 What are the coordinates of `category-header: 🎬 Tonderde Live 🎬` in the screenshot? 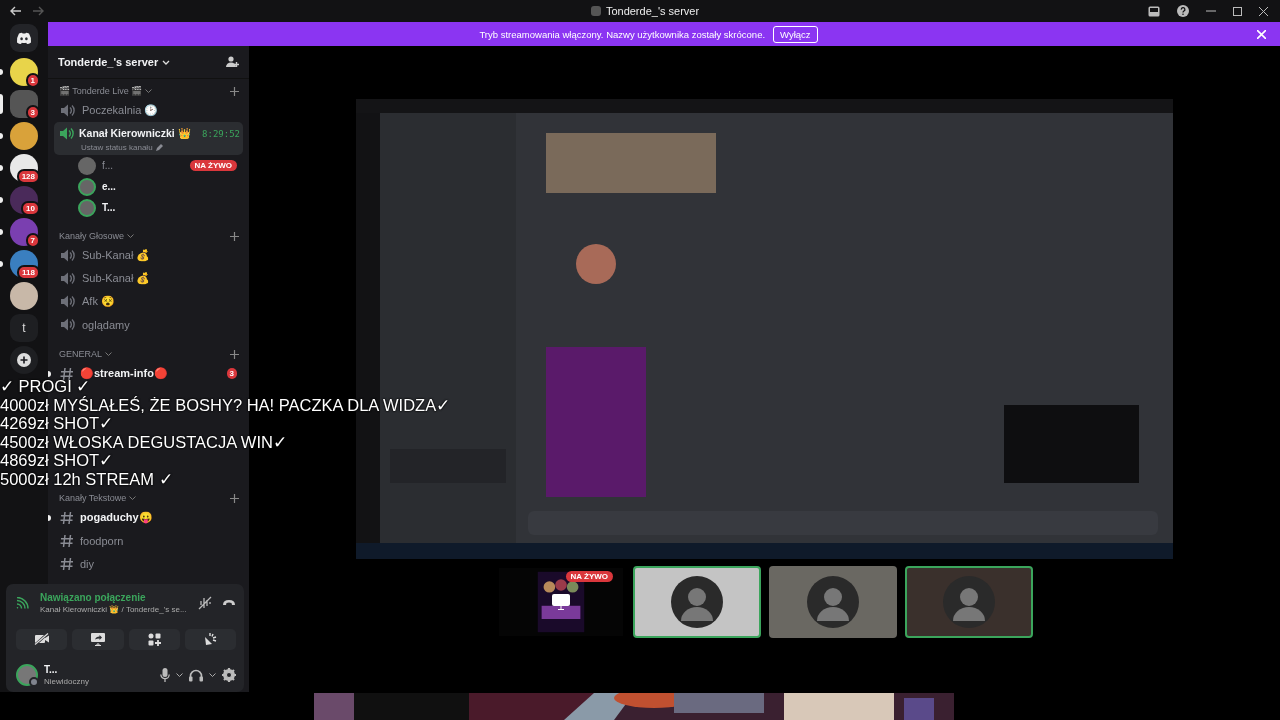 It's located at (101, 91).